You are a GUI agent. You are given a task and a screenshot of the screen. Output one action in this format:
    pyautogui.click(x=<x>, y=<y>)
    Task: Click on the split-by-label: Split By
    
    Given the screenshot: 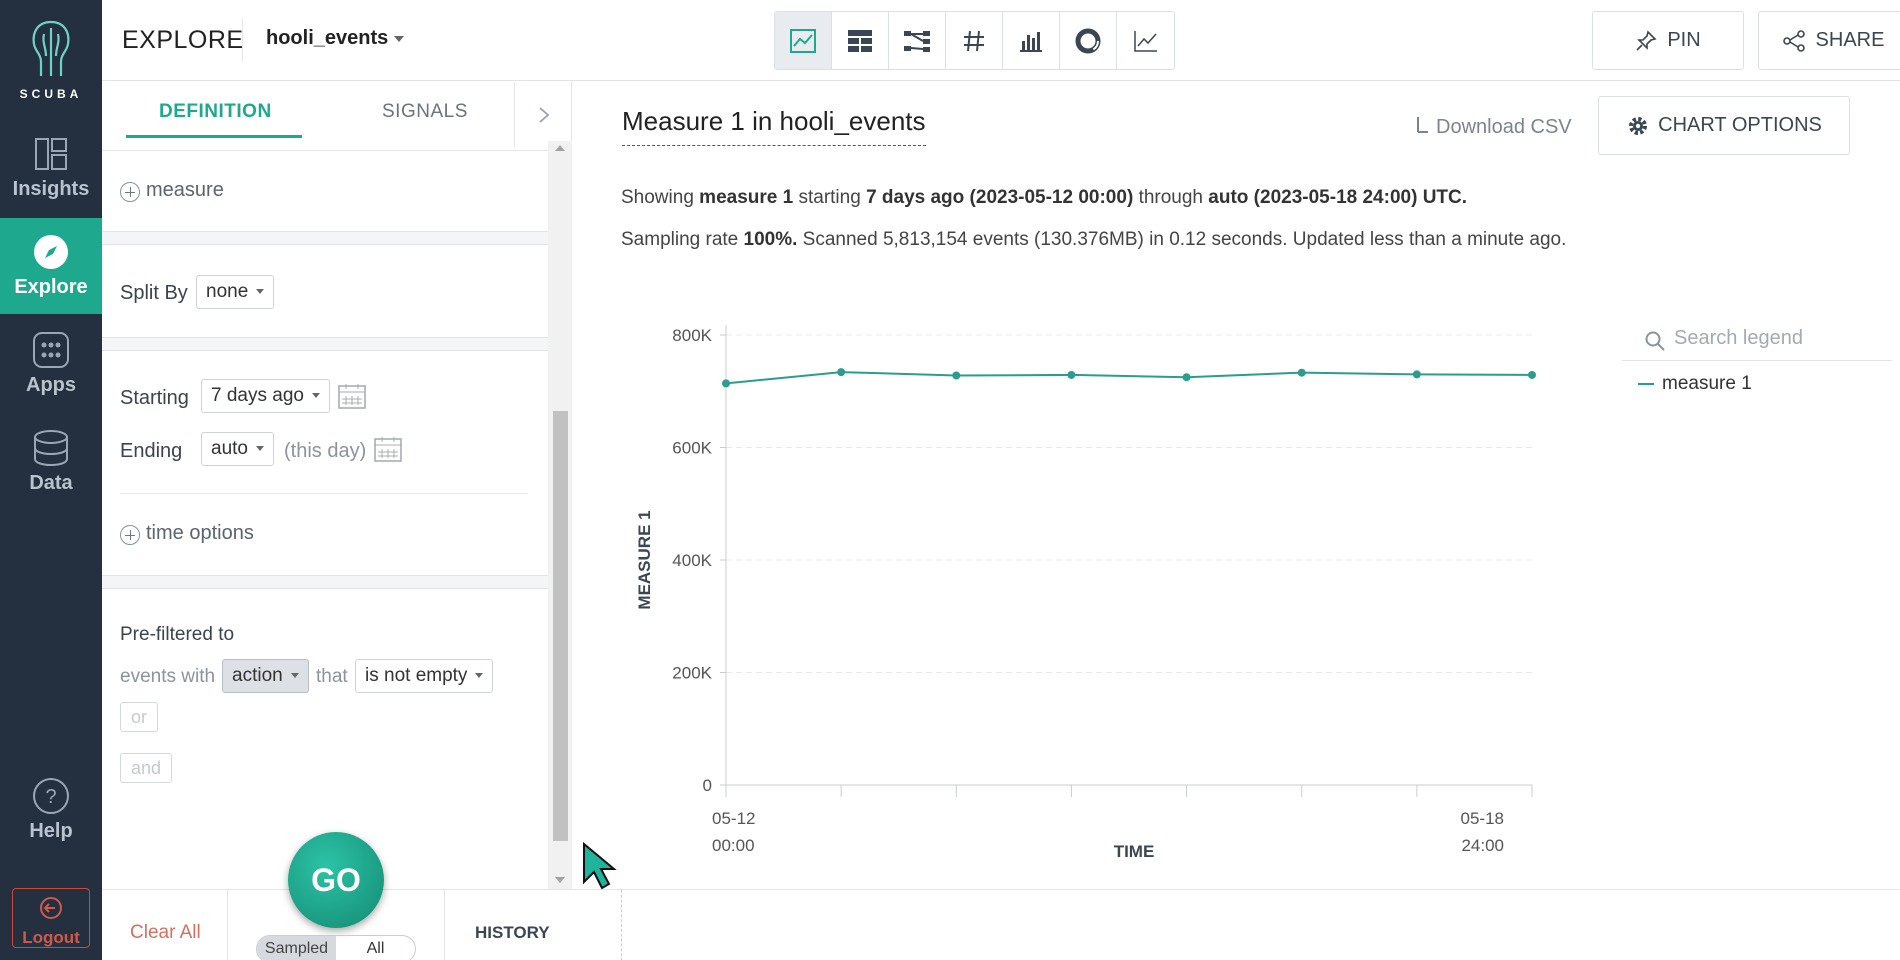 What is the action you would take?
    pyautogui.click(x=154, y=293)
    